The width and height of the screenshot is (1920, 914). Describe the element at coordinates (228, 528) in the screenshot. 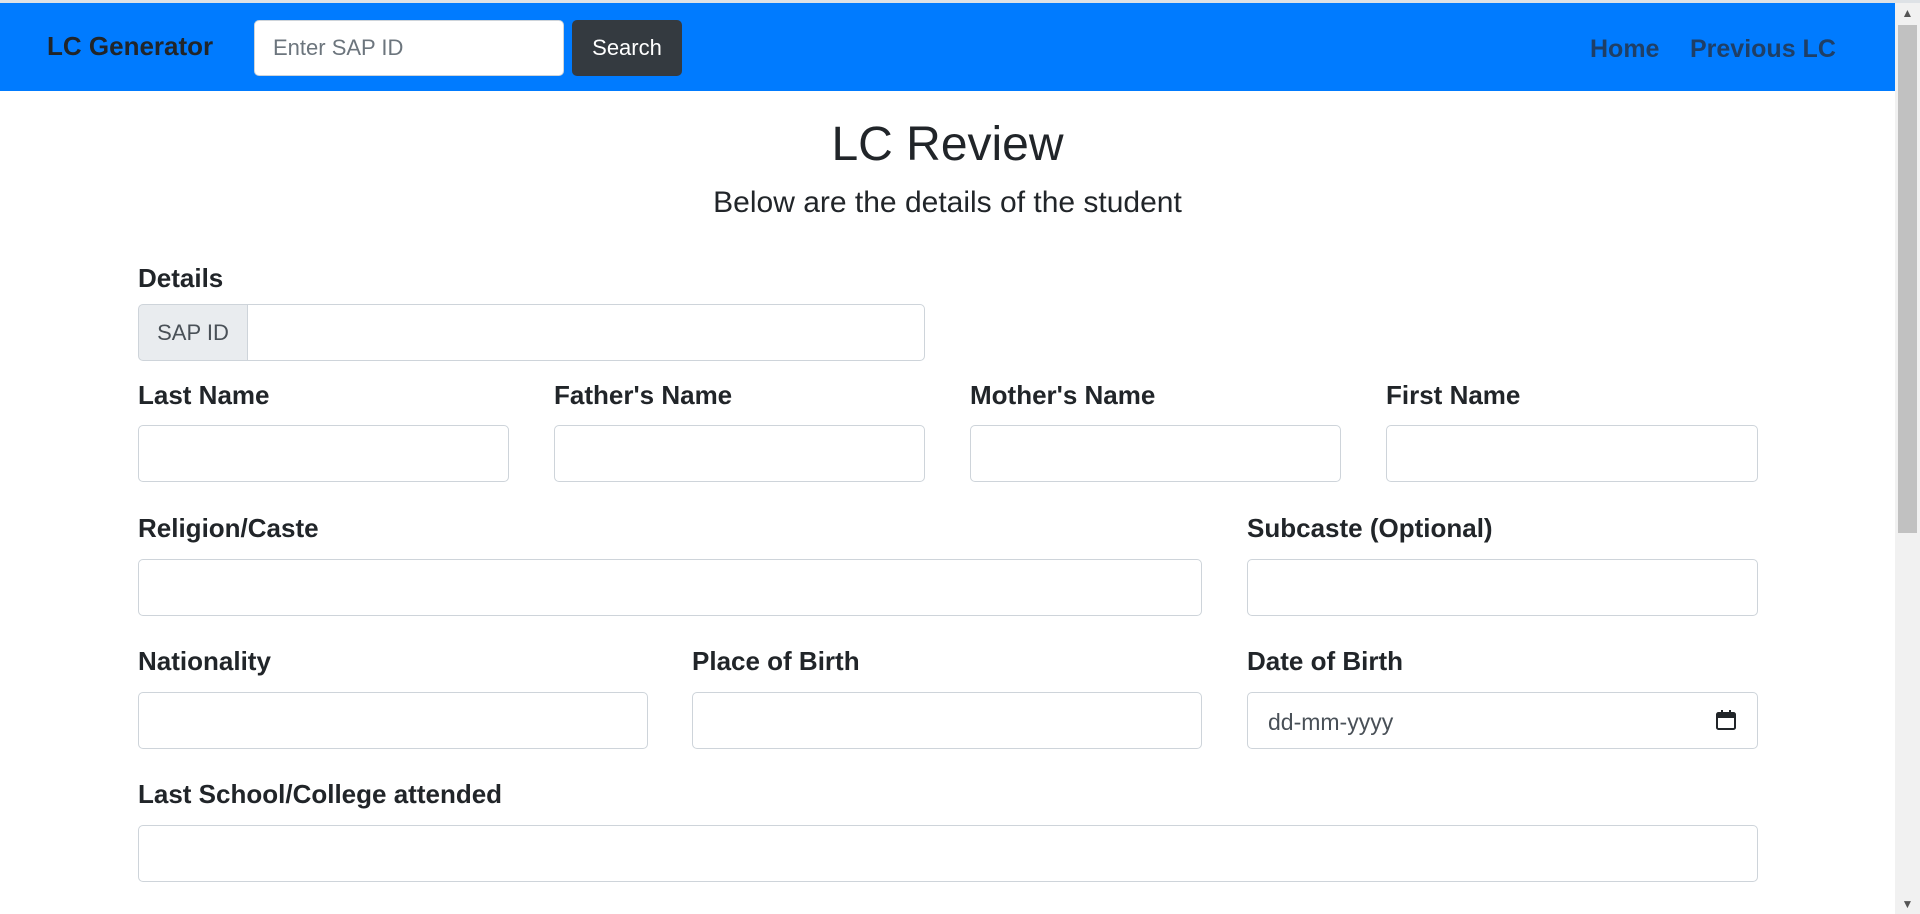

I see `religion-caste-label: Religion/Caste` at that location.